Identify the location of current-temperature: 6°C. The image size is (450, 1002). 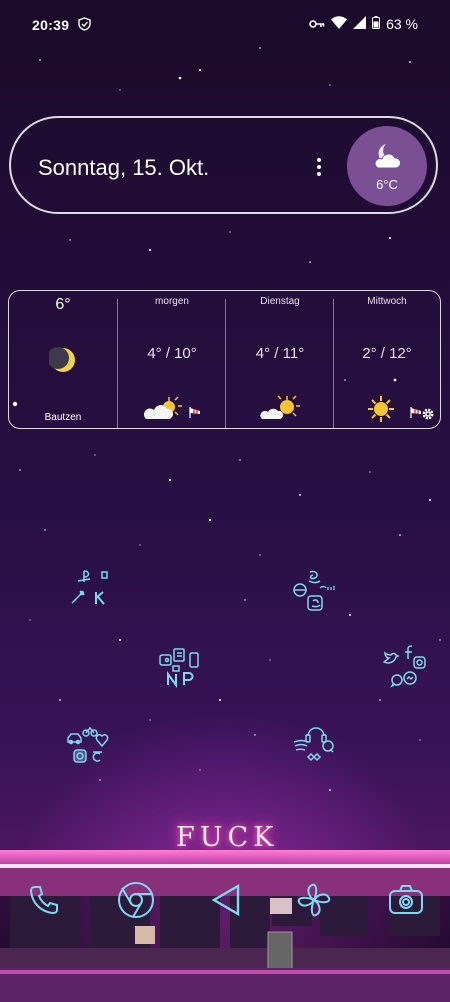
(387, 184).